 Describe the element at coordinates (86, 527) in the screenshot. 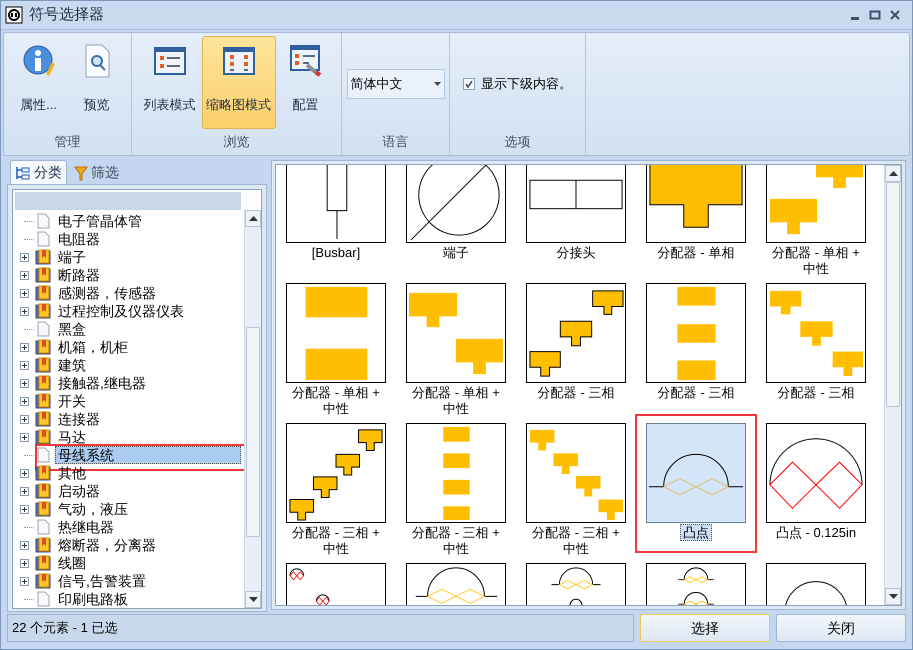

I see `tree-item: 热继电器` at that location.